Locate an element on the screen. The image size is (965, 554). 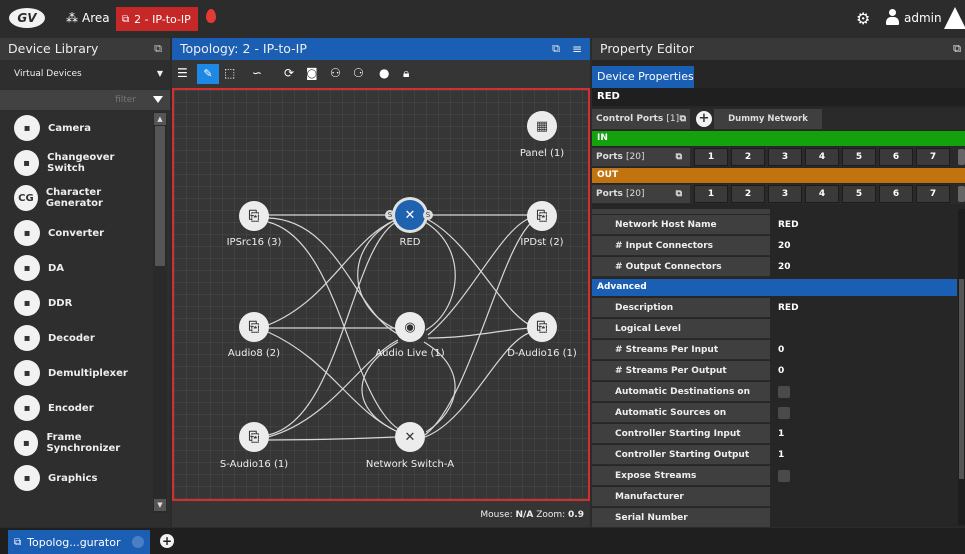
out-ports-row: Ports [20] ⧉ 1 2 3 4 5 6 7 is located at coordinates (778, 194).